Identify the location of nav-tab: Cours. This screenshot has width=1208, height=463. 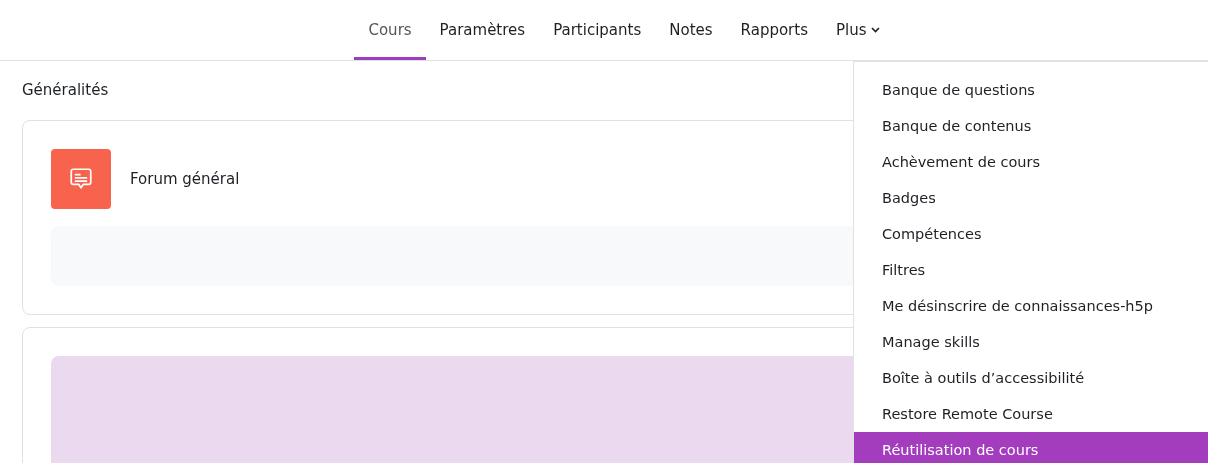
(390, 30).